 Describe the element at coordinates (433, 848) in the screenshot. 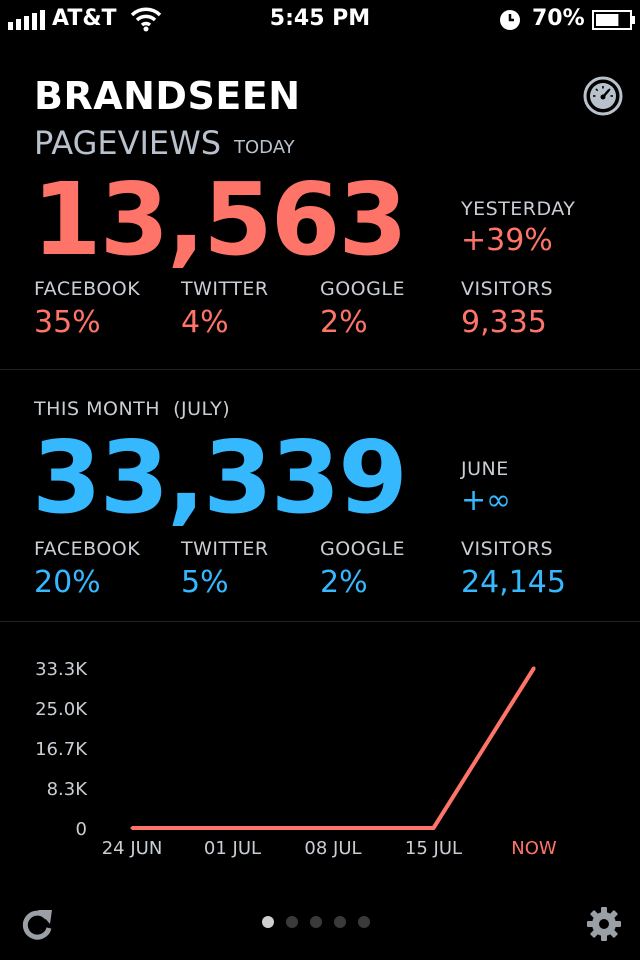

I see `x-tick-label: 15 JUL` at that location.